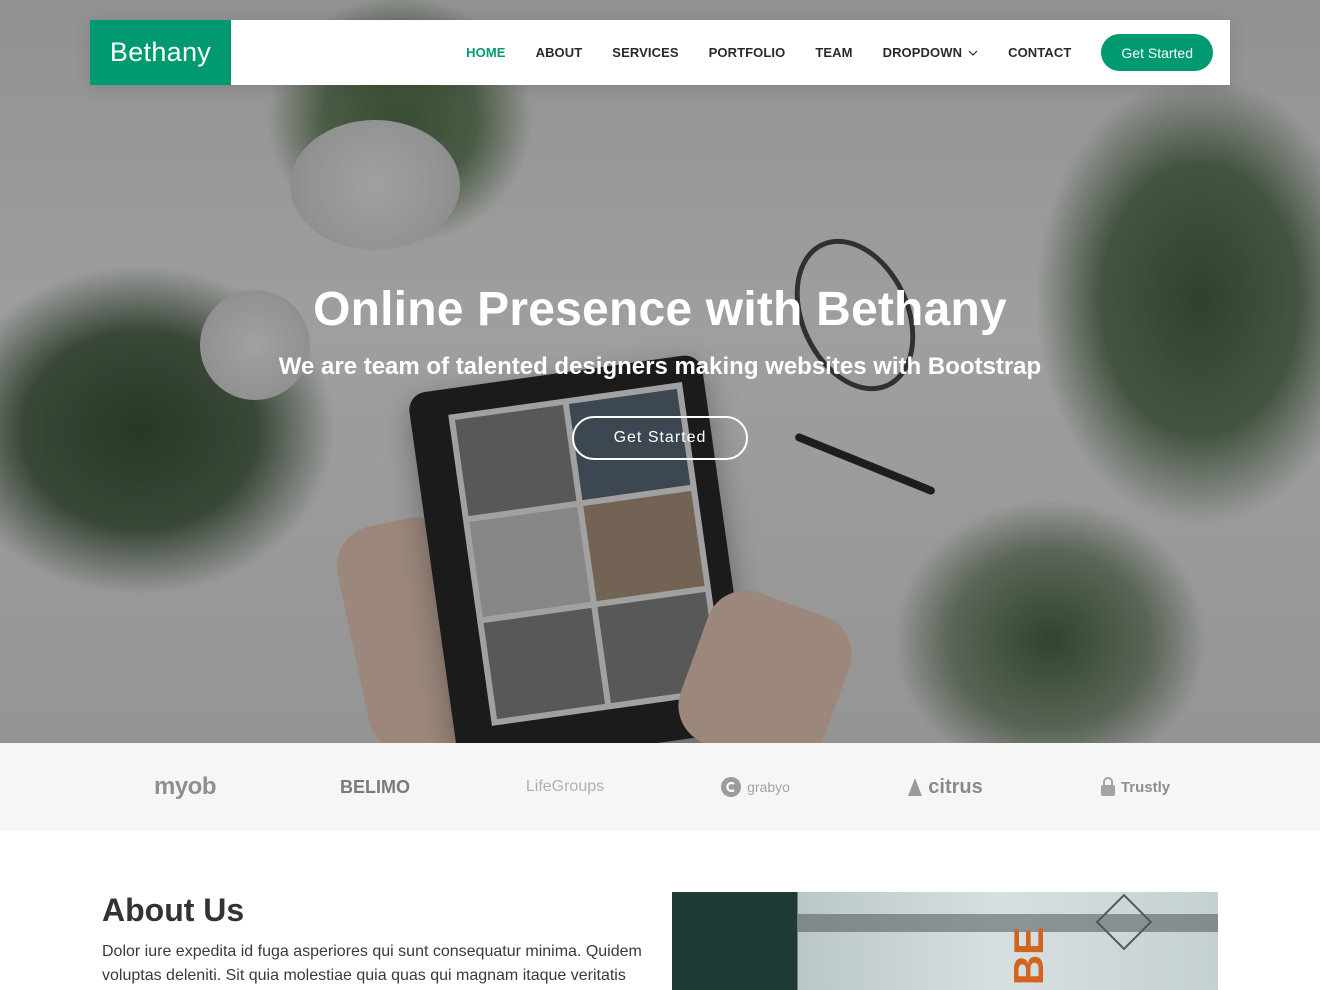 The height and width of the screenshot is (990, 1320). What do you see at coordinates (485, 52) in the screenshot?
I see `nav-item-home: HOME` at bounding box center [485, 52].